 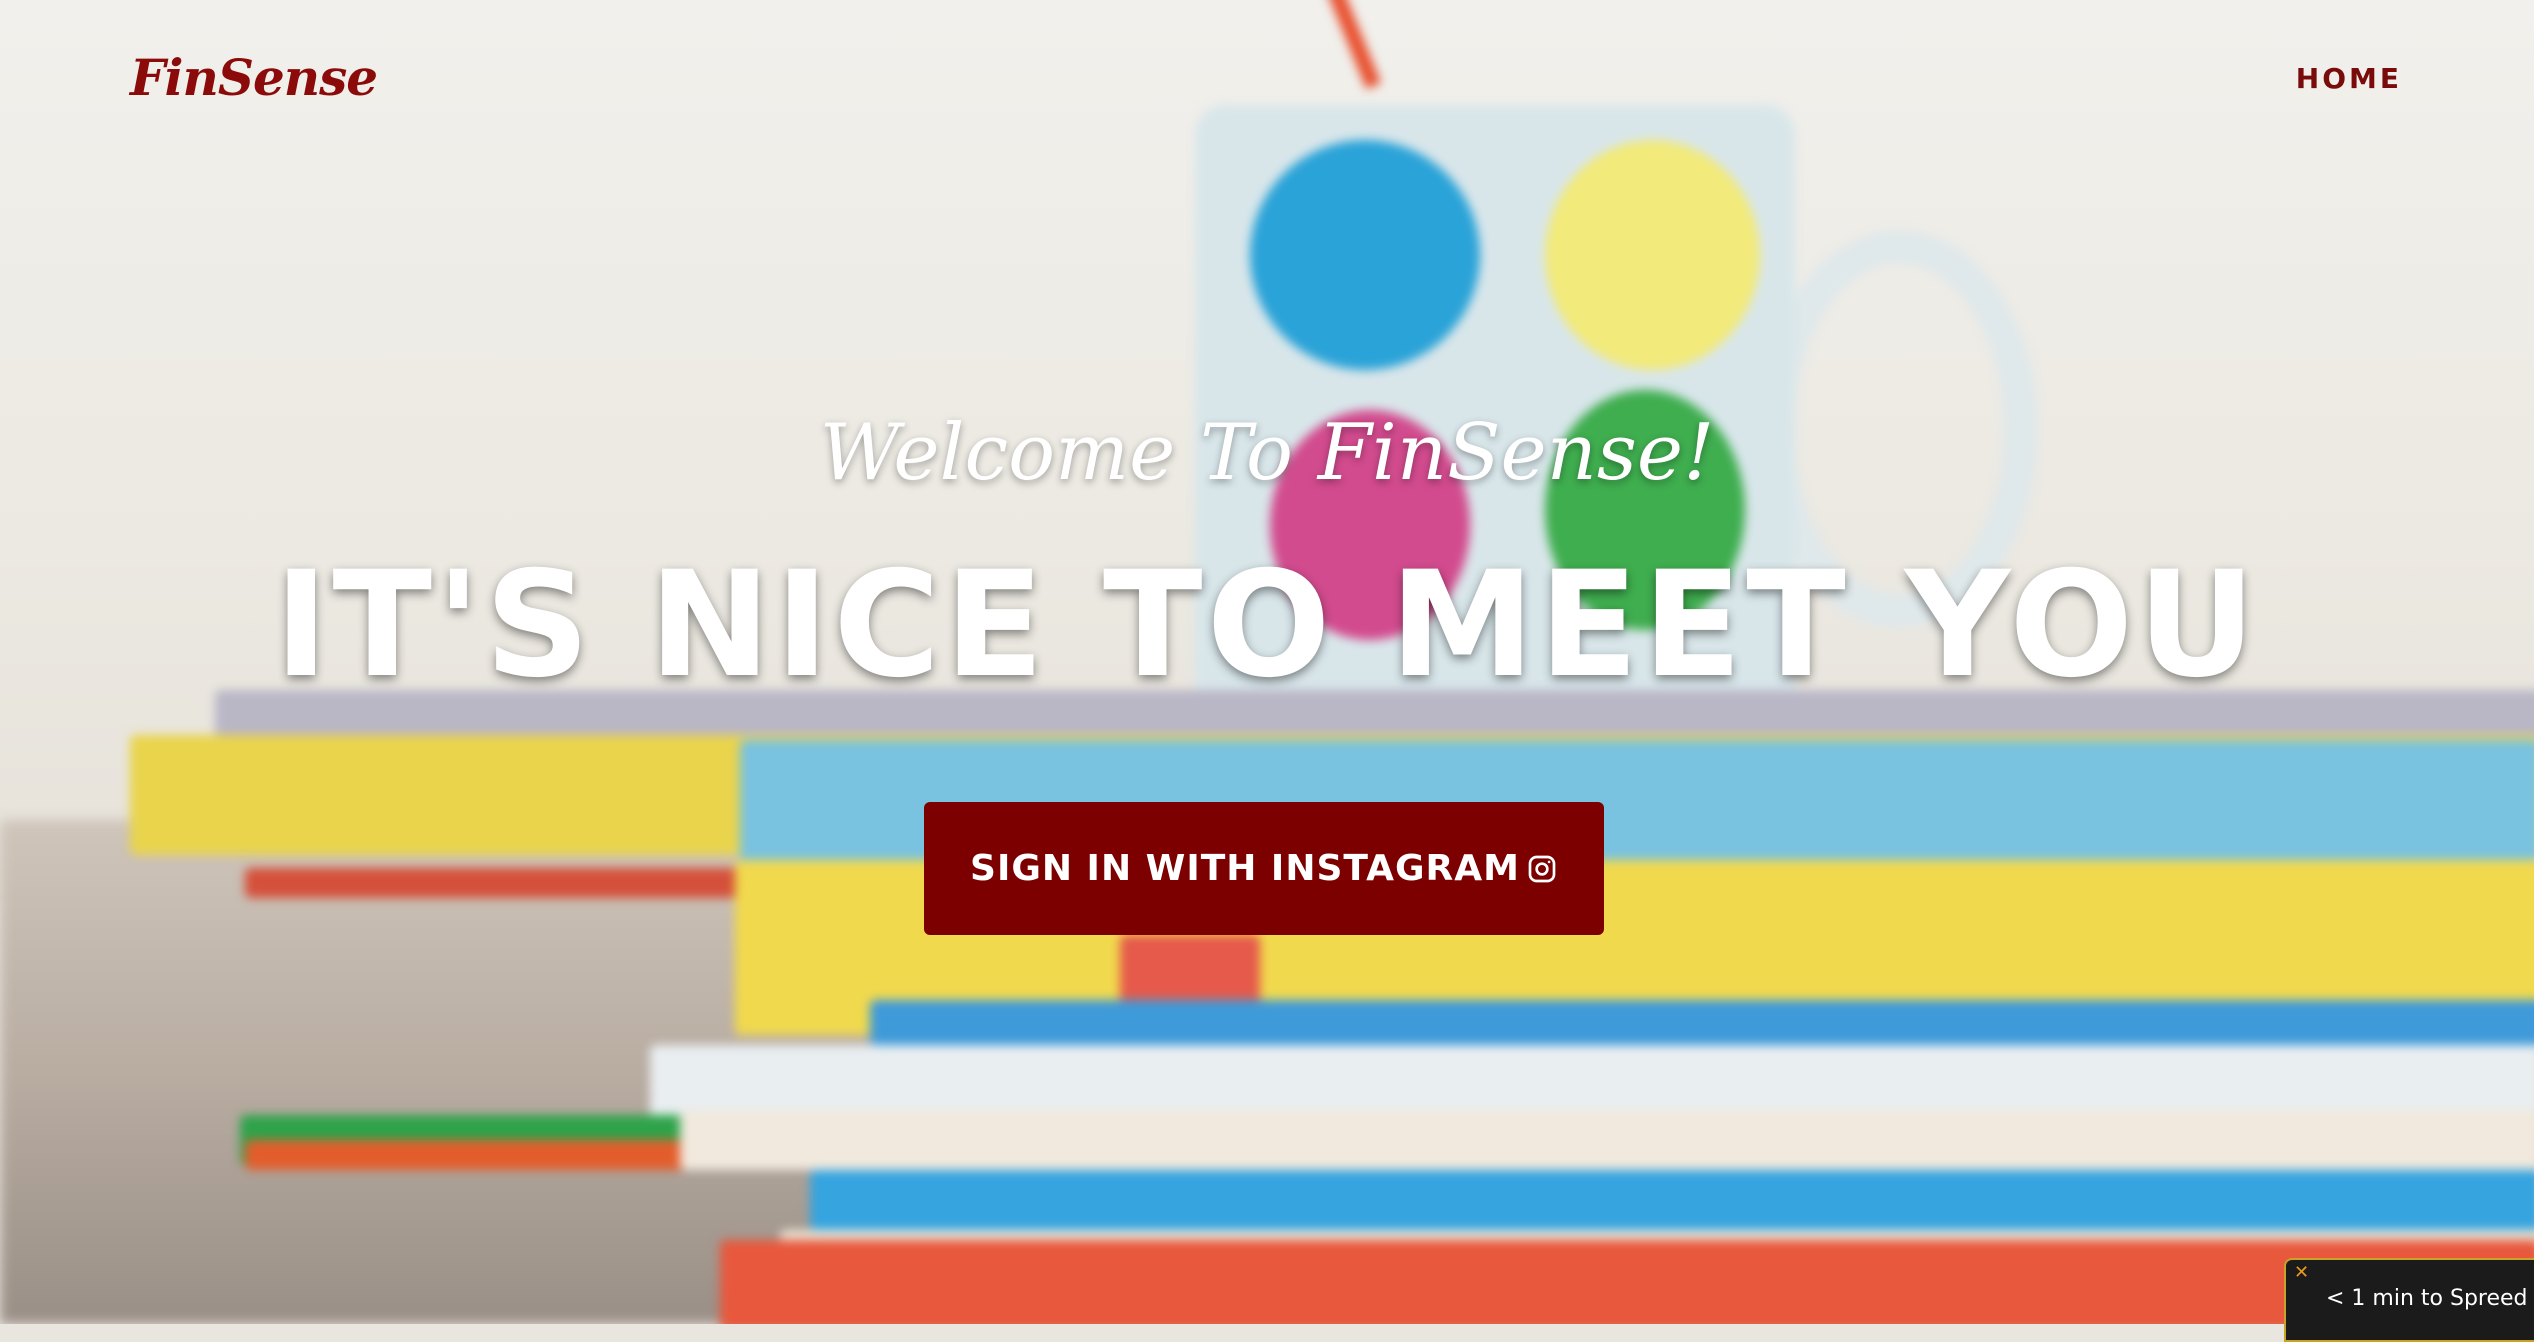 I want to click on reading-time-toast: ✕ < 1 min to Spreed, so click(x=2409, y=1300).